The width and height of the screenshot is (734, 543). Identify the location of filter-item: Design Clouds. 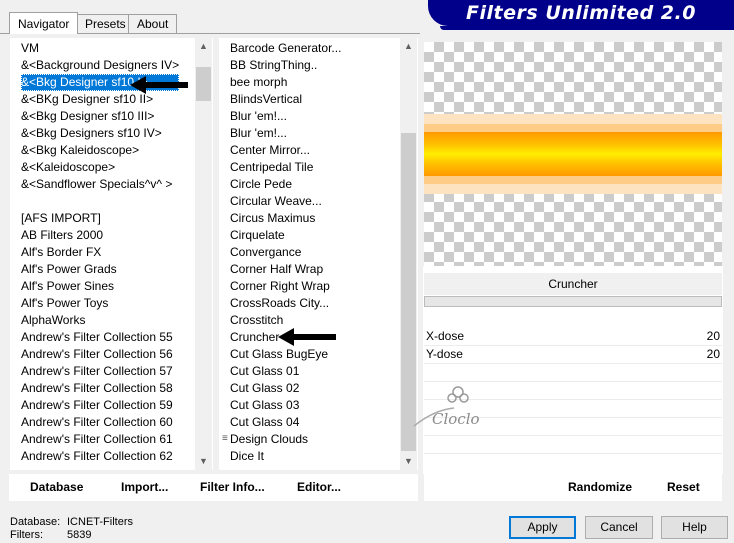
(285, 439).